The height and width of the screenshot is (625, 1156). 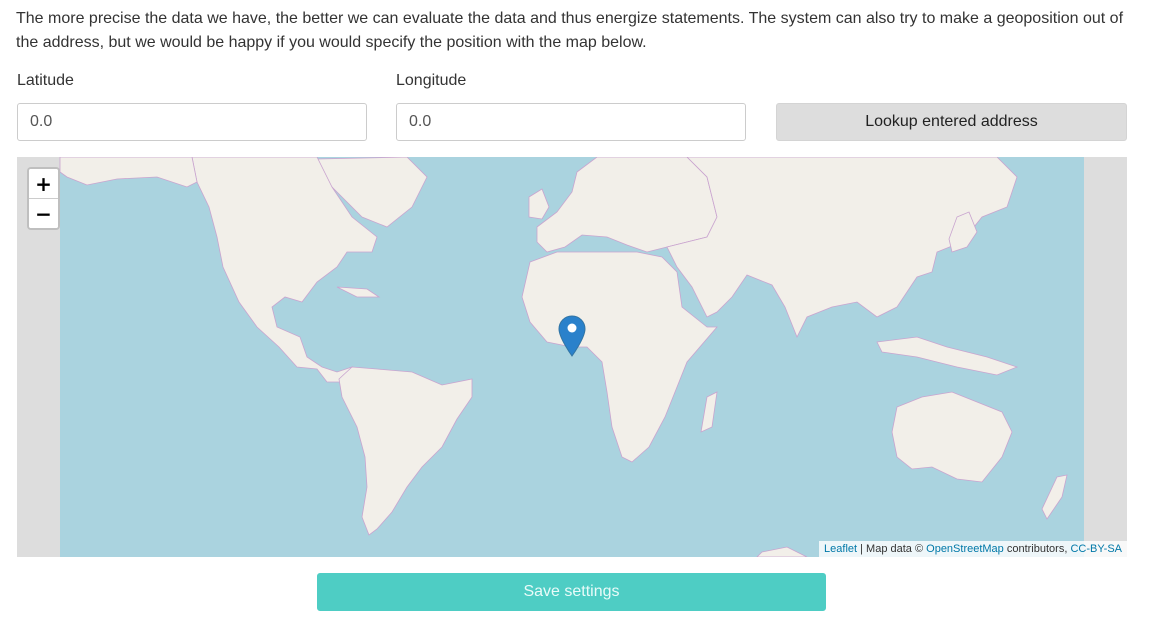 What do you see at coordinates (951, 122) in the screenshot?
I see `lookup-address-button: Lookup entered address` at bounding box center [951, 122].